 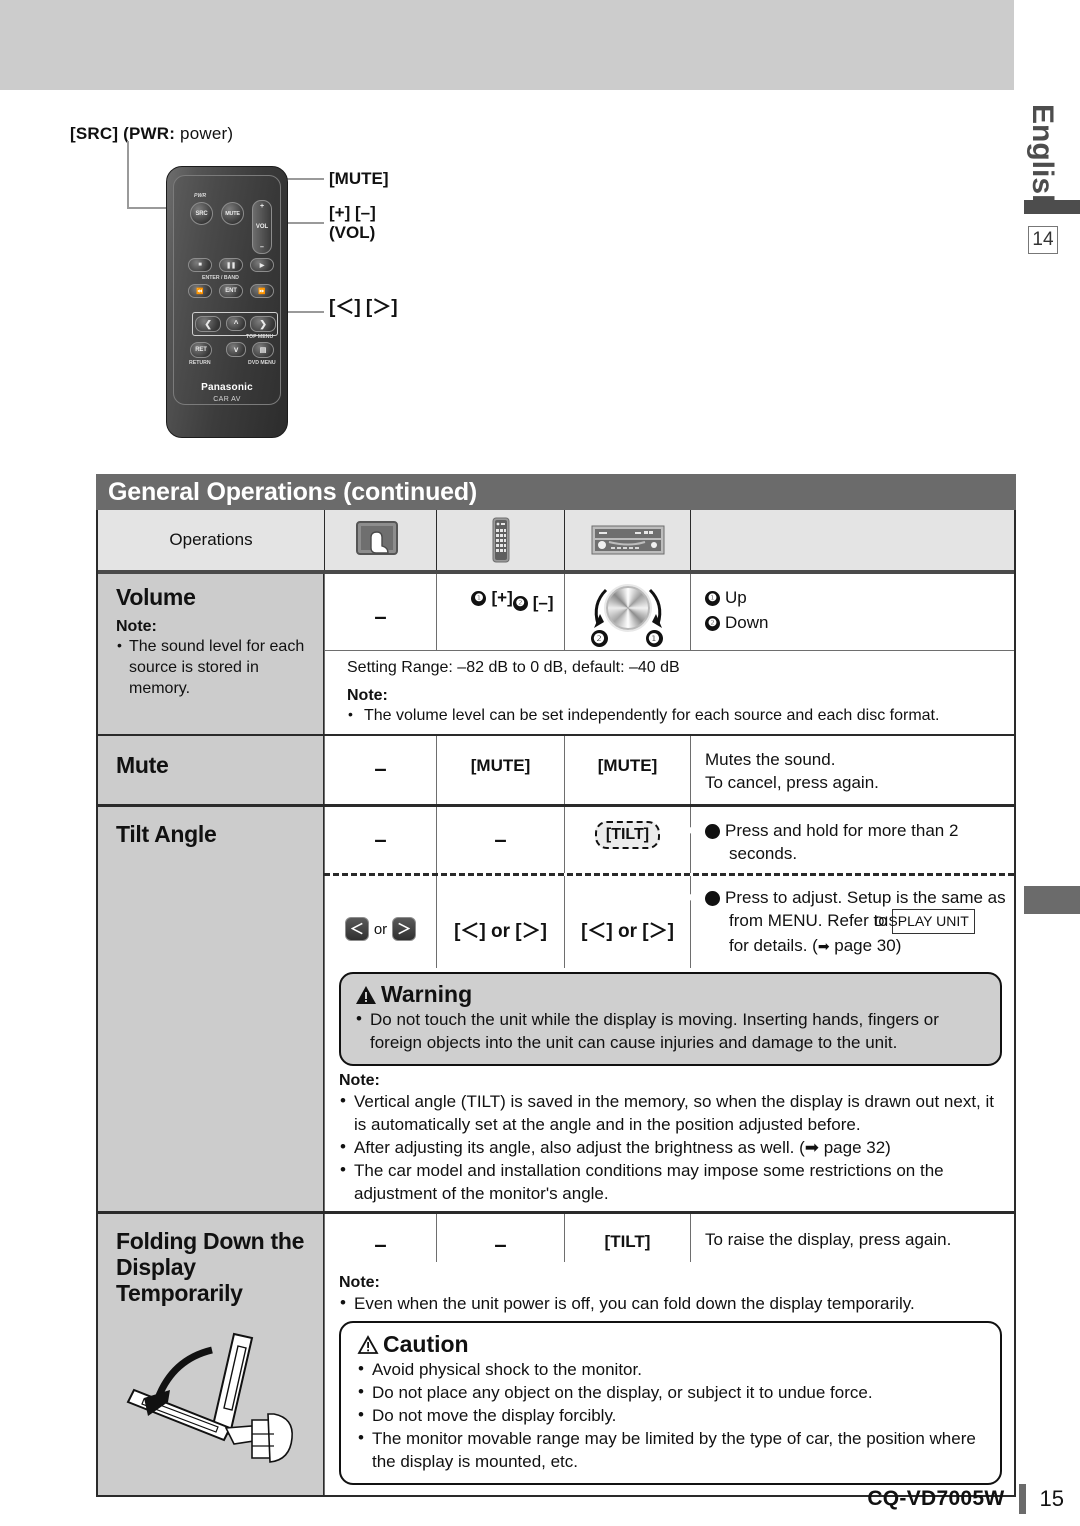 I want to click on remote-vol-plus: +, so click(x=262, y=206).